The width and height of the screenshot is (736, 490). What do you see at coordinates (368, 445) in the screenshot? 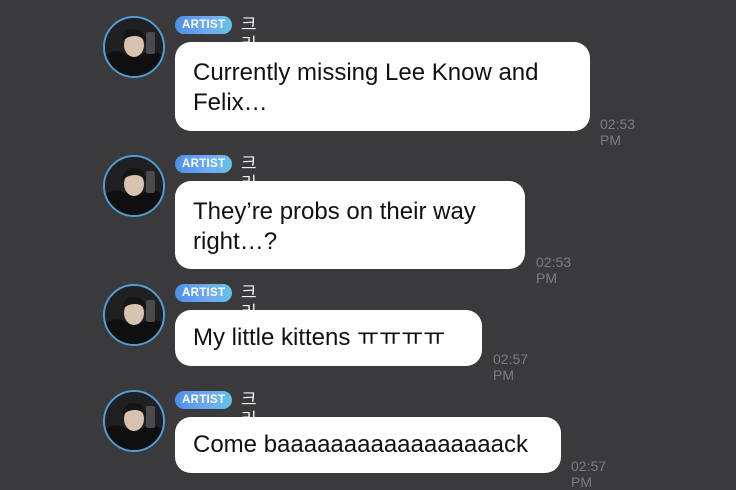
I see `message-bubble: Come baaaaaaaaaaaaaaaaack` at bounding box center [368, 445].